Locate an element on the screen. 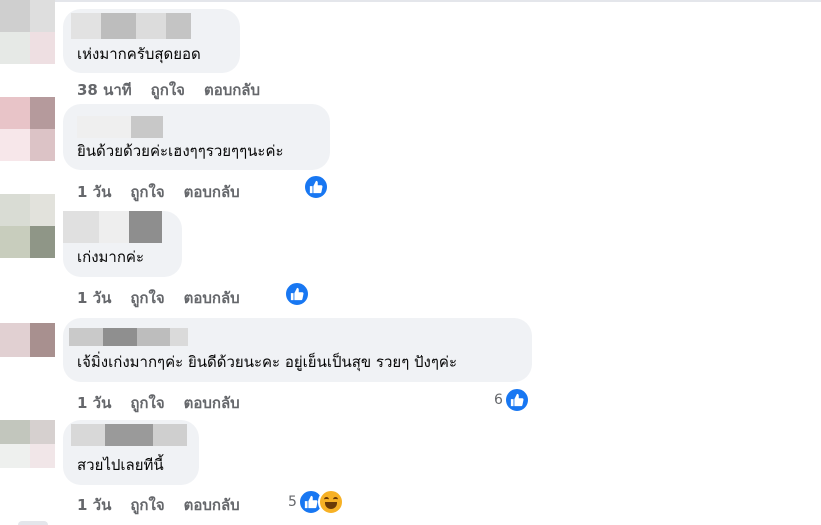 This screenshot has width=821, height=525. comment-text: สวยไปเลยทีนี้ is located at coordinates (120, 465).